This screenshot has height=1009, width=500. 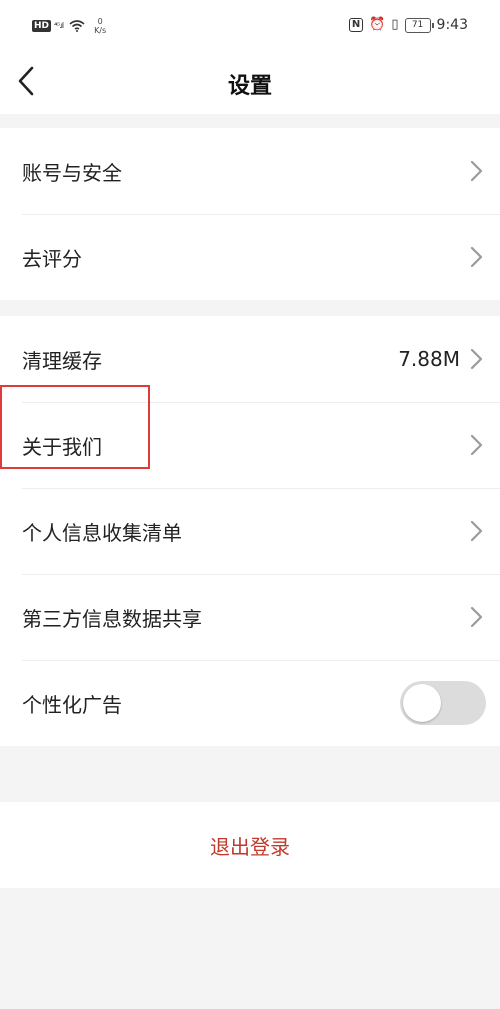 I want to click on logout-label: 退出登录, so click(x=250, y=846).